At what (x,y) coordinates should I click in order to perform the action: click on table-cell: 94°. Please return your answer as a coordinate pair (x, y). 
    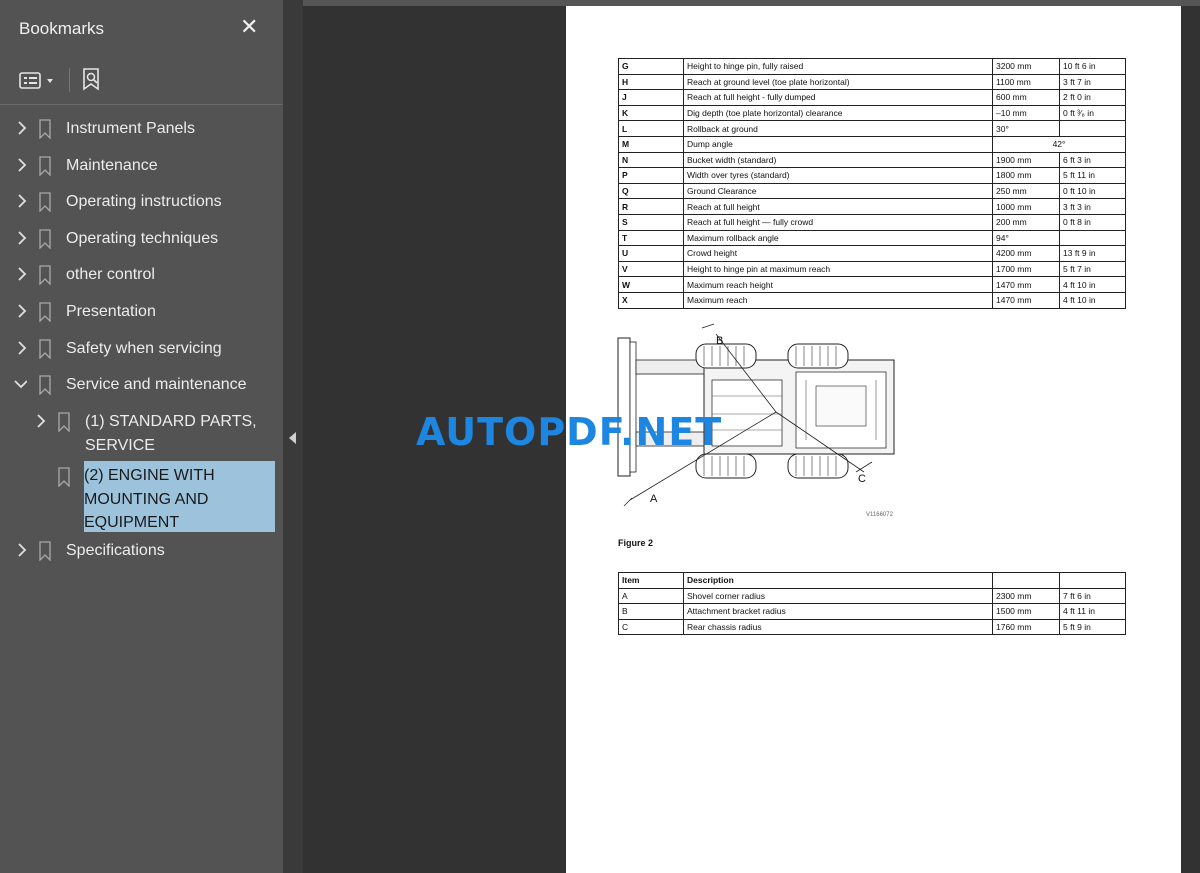
    Looking at the image, I should click on (1026, 238).